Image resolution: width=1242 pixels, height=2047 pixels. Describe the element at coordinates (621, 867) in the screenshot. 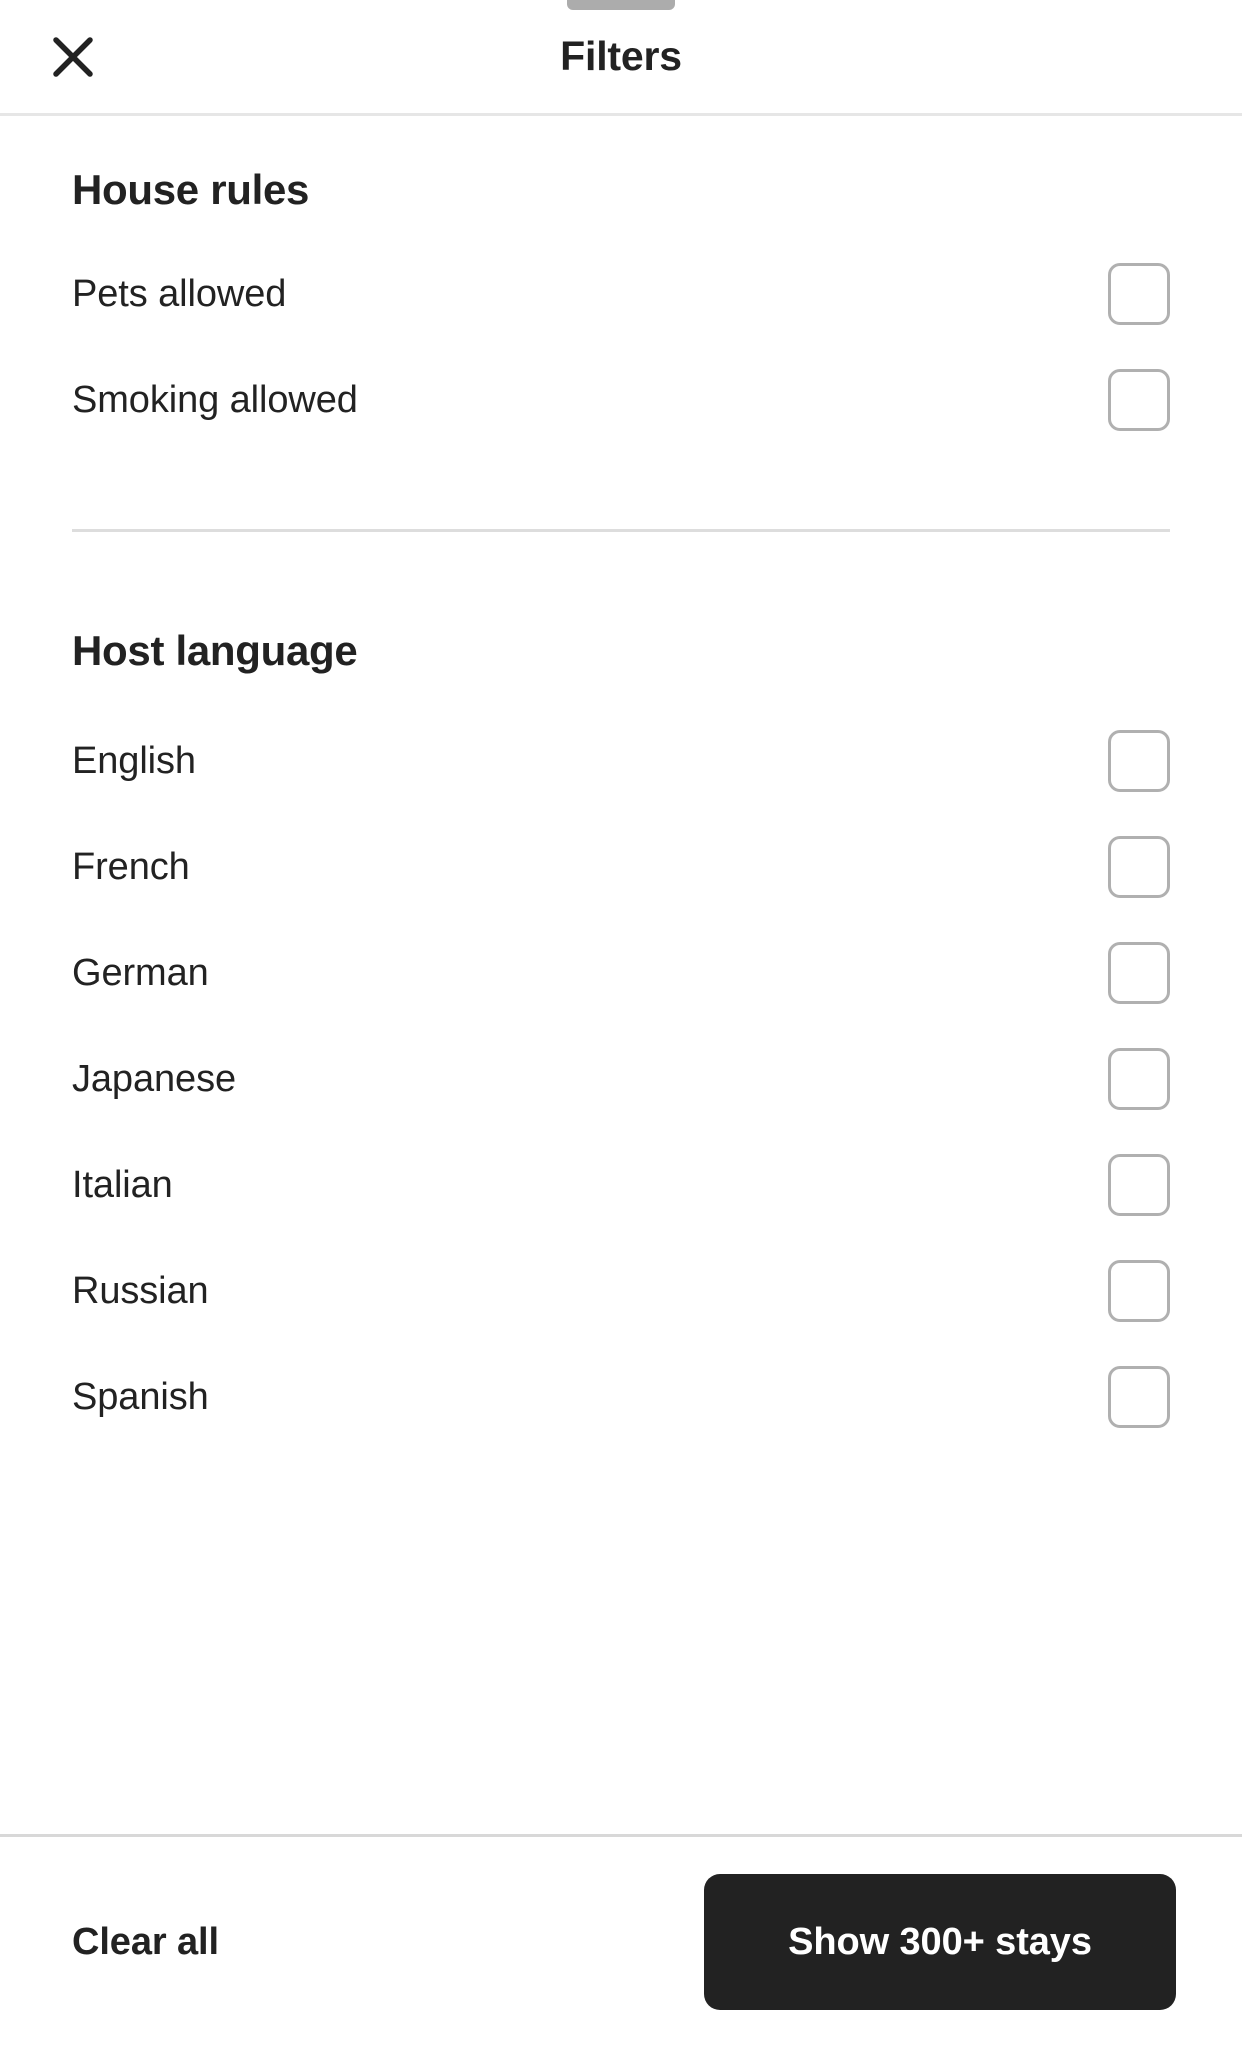

I see `list-item: French` at that location.